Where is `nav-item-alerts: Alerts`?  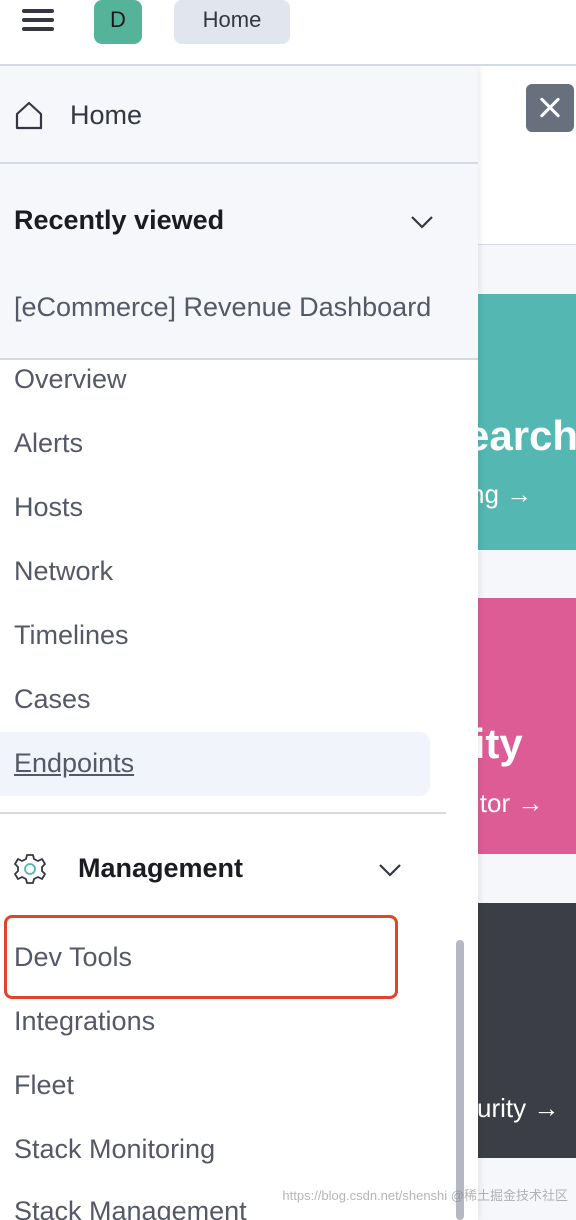 nav-item-alerts: Alerts is located at coordinates (48, 443).